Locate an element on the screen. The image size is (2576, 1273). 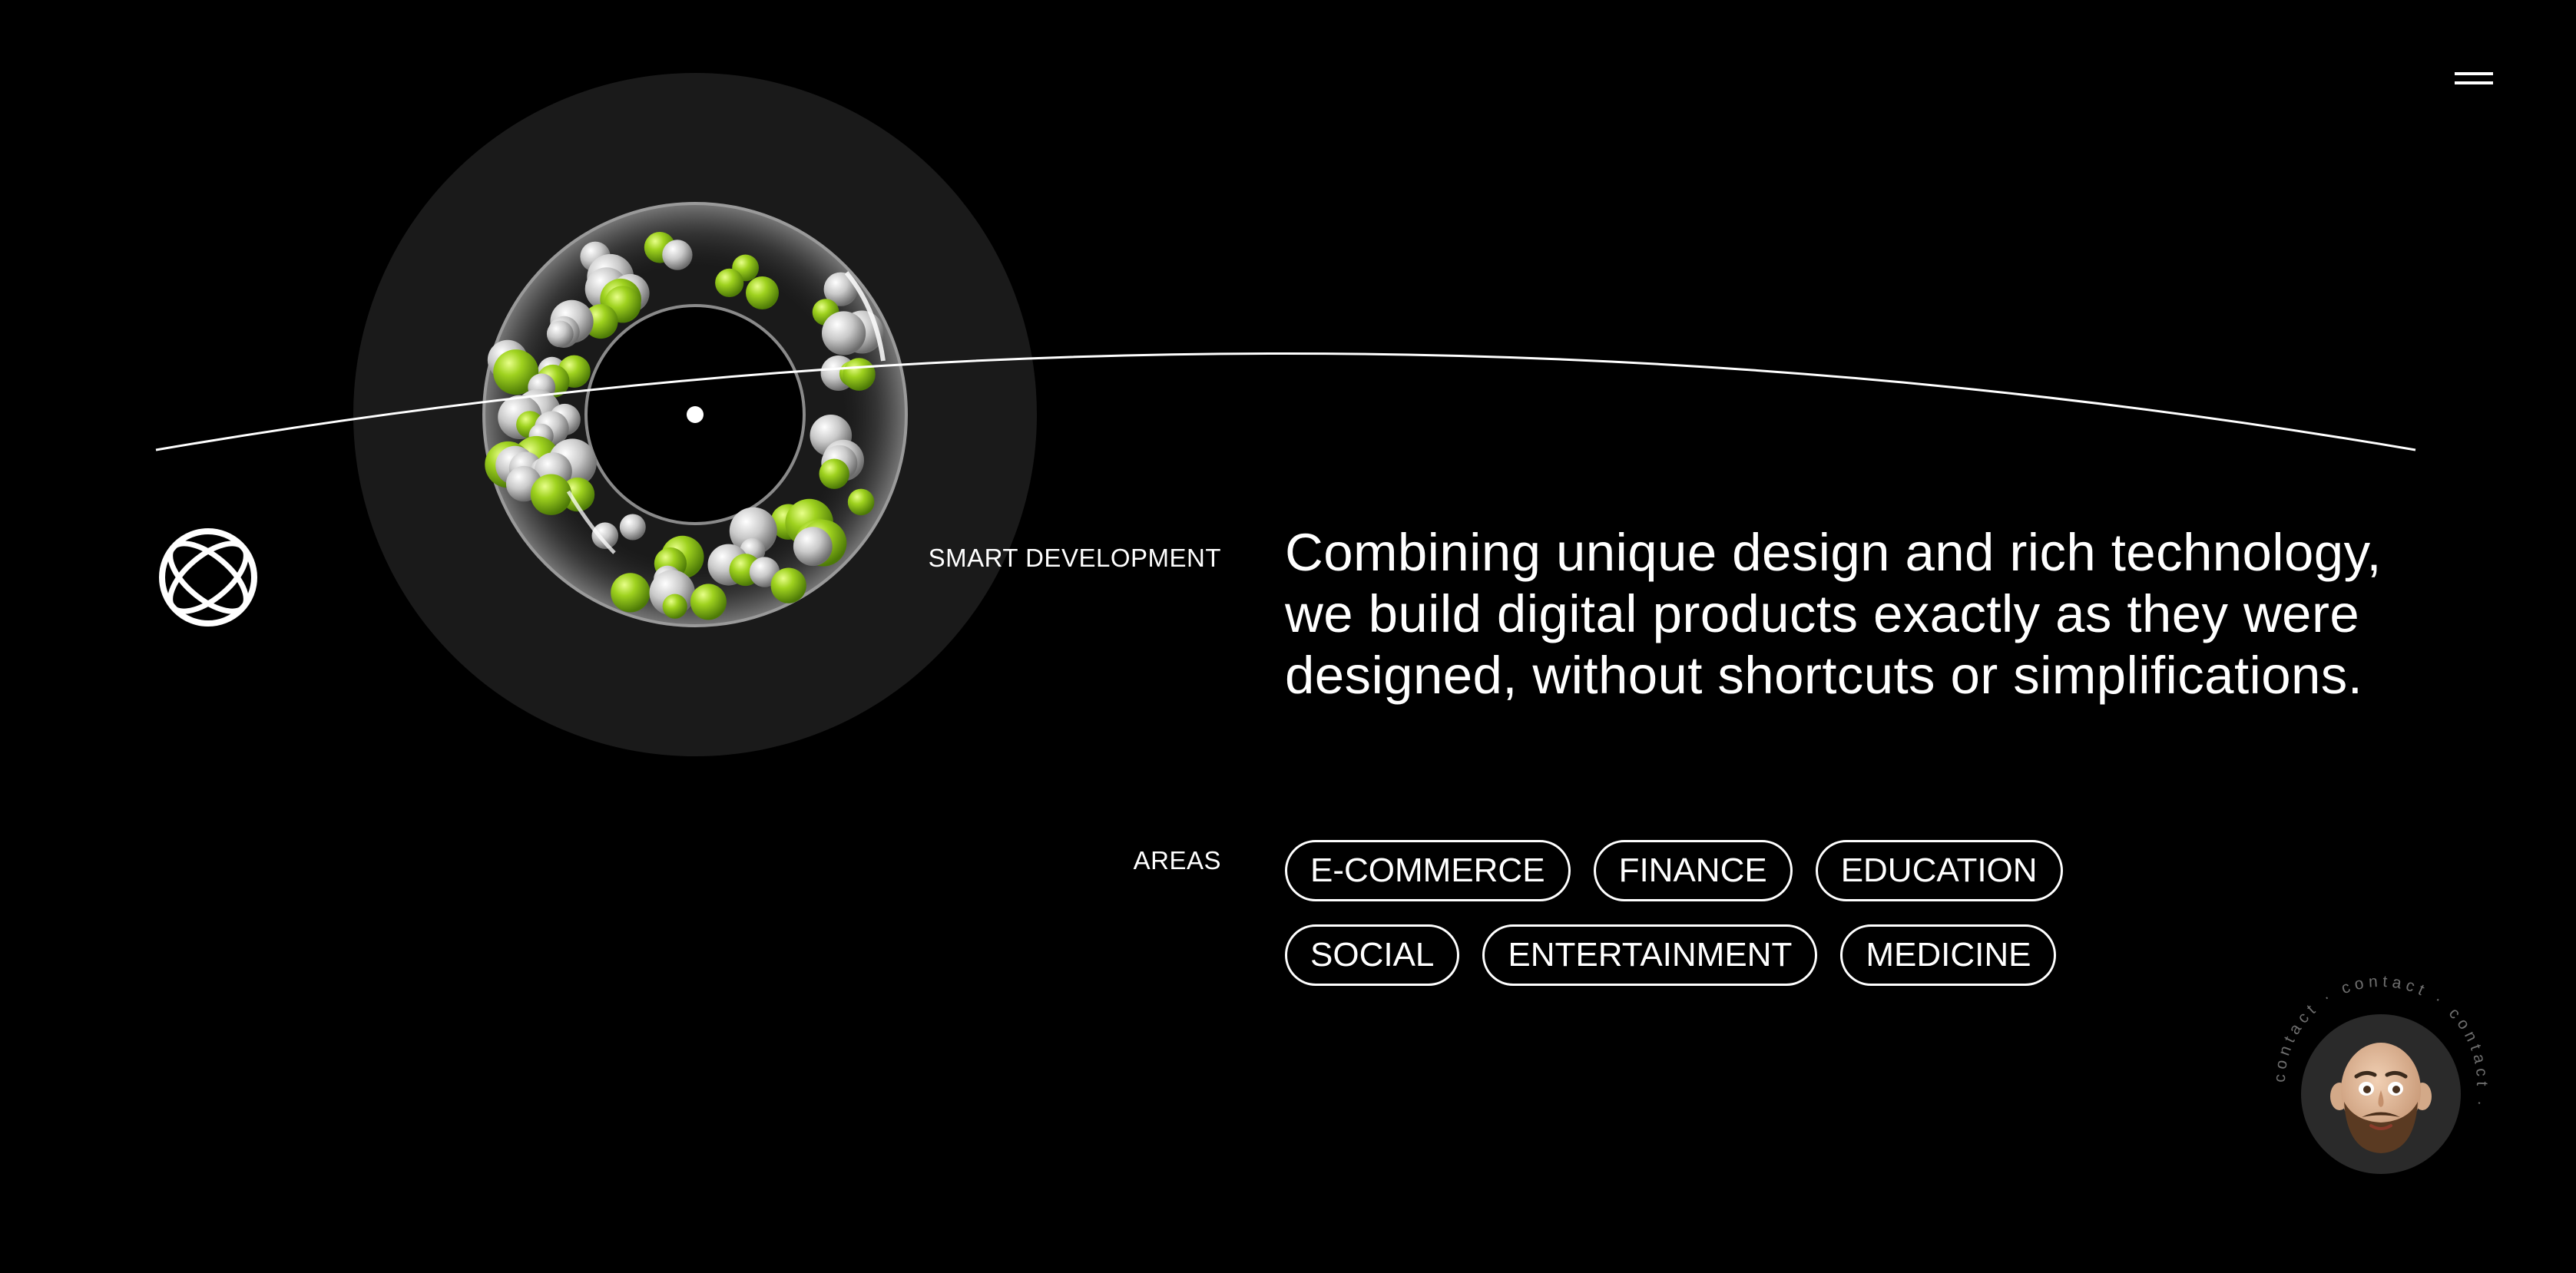
center-dot is located at coordinates (696, 414).